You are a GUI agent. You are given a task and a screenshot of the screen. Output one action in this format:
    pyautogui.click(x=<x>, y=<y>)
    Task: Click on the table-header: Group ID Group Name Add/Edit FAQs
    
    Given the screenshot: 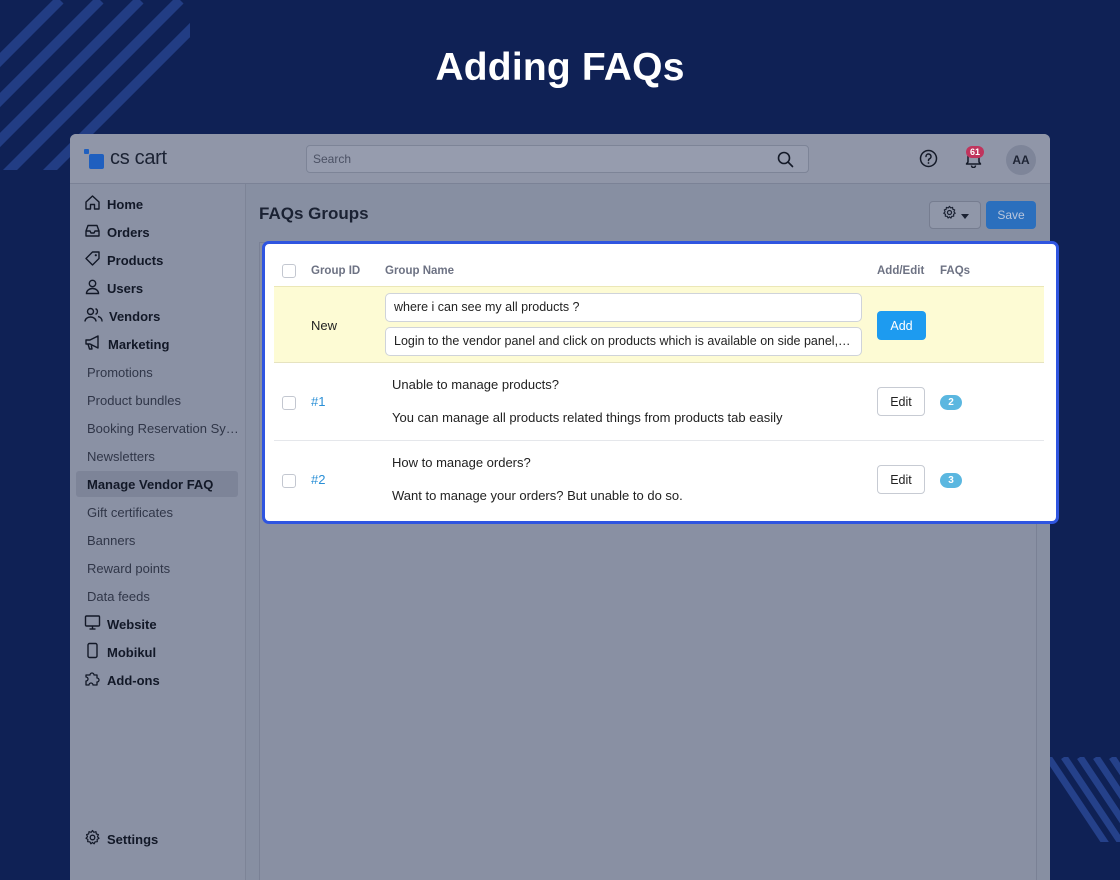 What is the action you would take?
    pyautogui.click(x=659, y=271)
    